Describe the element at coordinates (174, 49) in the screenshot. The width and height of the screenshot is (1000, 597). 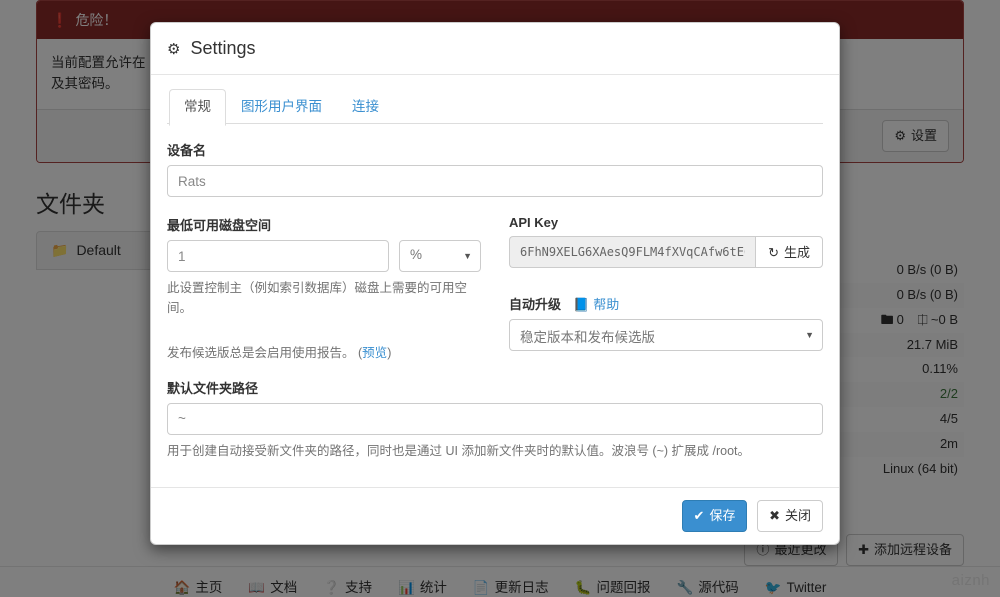
I see `gear-icon: ⚙` at that location.